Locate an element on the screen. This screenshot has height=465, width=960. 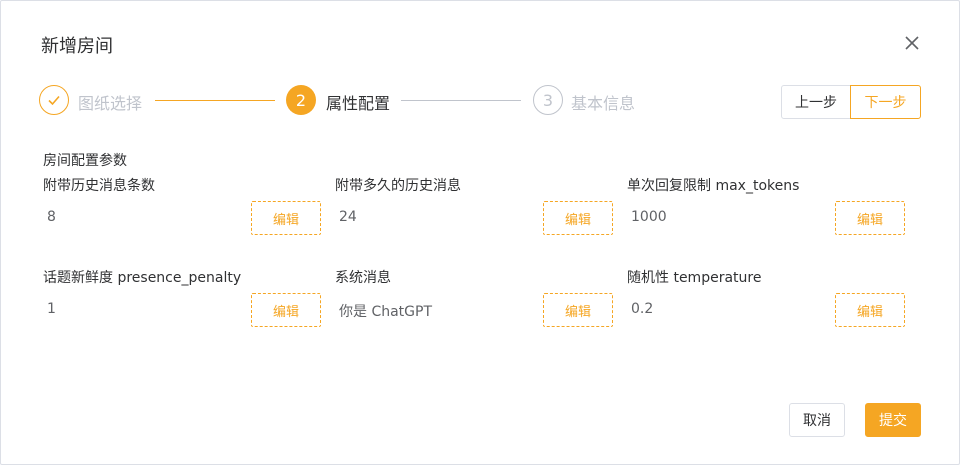
next-step-button: 下一步 is located at coordinates (885, 102).